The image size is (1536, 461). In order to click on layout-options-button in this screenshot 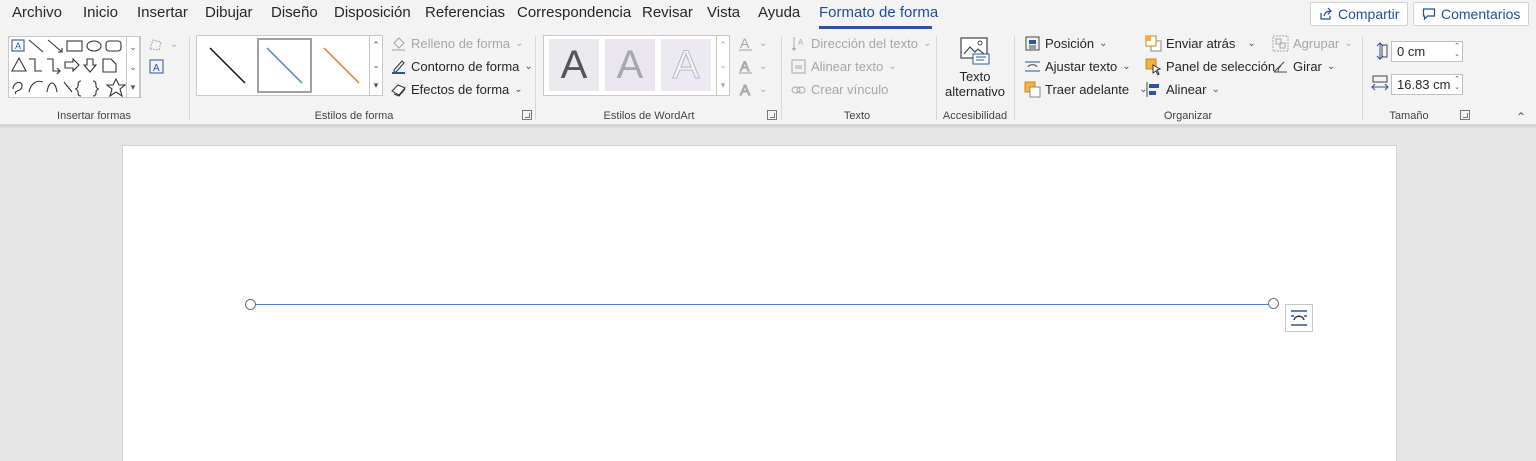, I will do `click(1299, 318)`.